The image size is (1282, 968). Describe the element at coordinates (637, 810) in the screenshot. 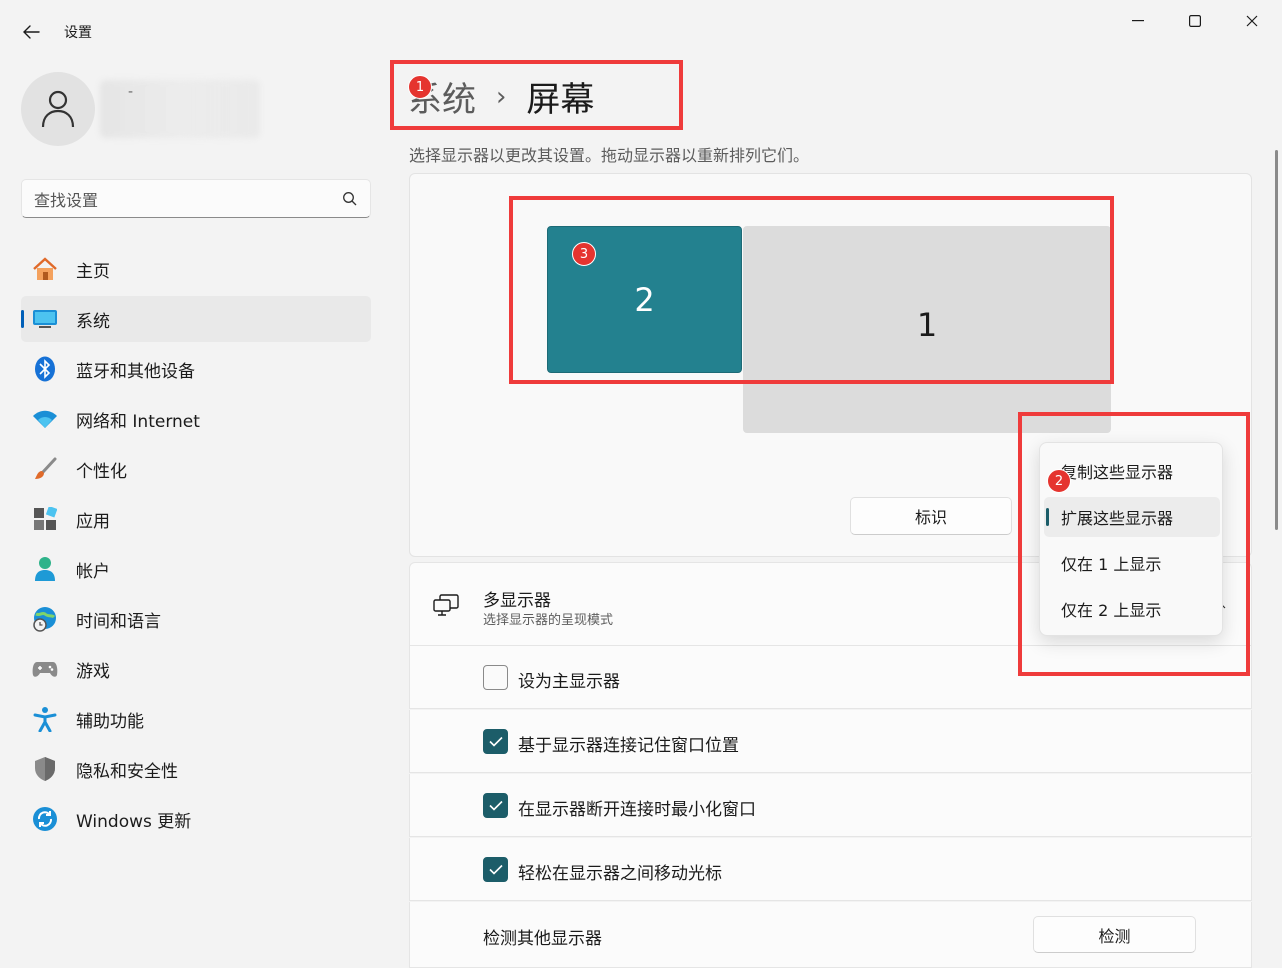

I see `minimize-windows-label: 在显示器断开连接时最小化窗口` at that location.